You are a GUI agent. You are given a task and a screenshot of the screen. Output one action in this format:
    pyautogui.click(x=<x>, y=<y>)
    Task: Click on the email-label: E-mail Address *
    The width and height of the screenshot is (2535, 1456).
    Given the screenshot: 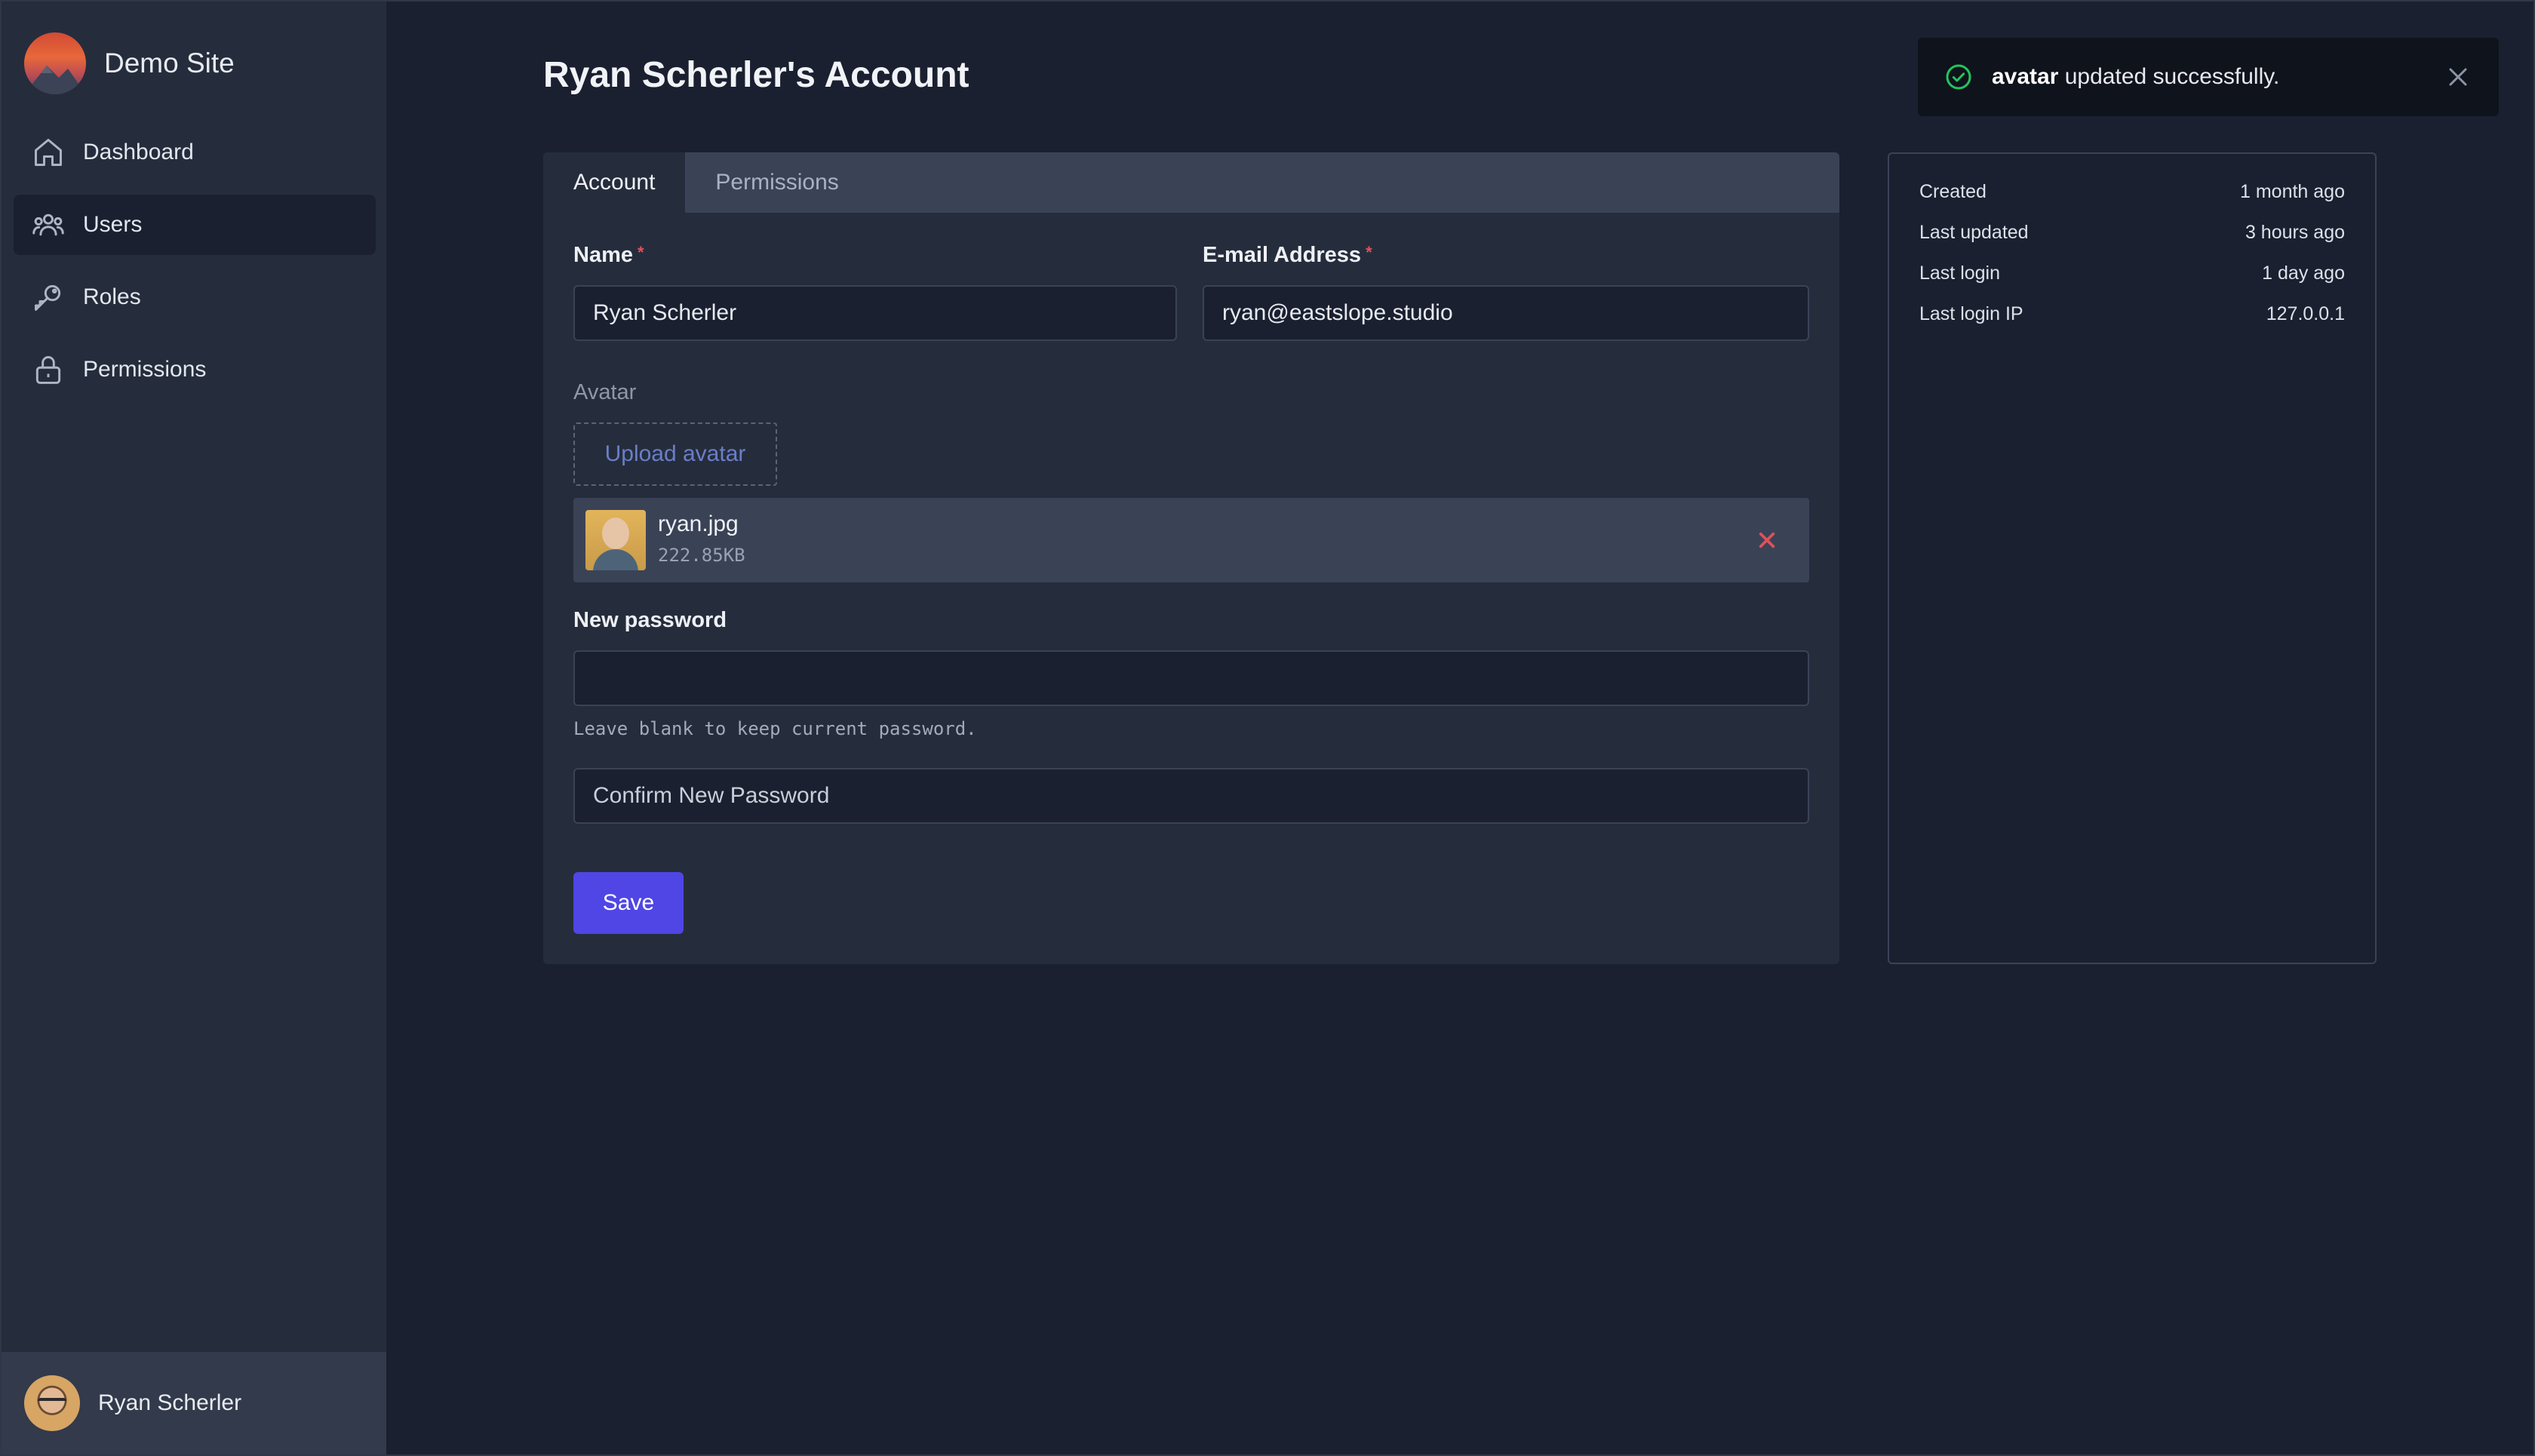 What is the action you would take?
    pyautogui.click(x=1288, y=255)
    